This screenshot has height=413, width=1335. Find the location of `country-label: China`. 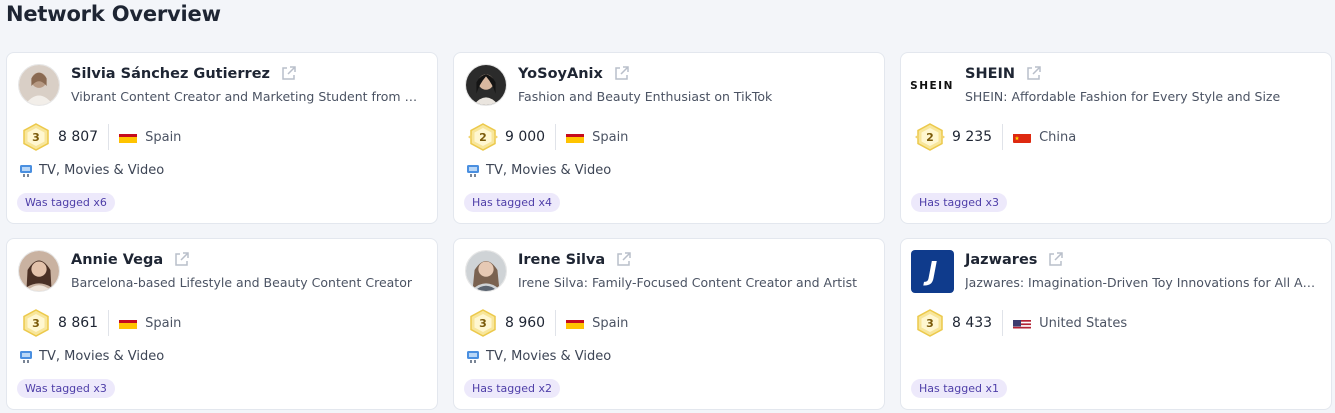

country-label: China is located at coordinates (1058, 137).